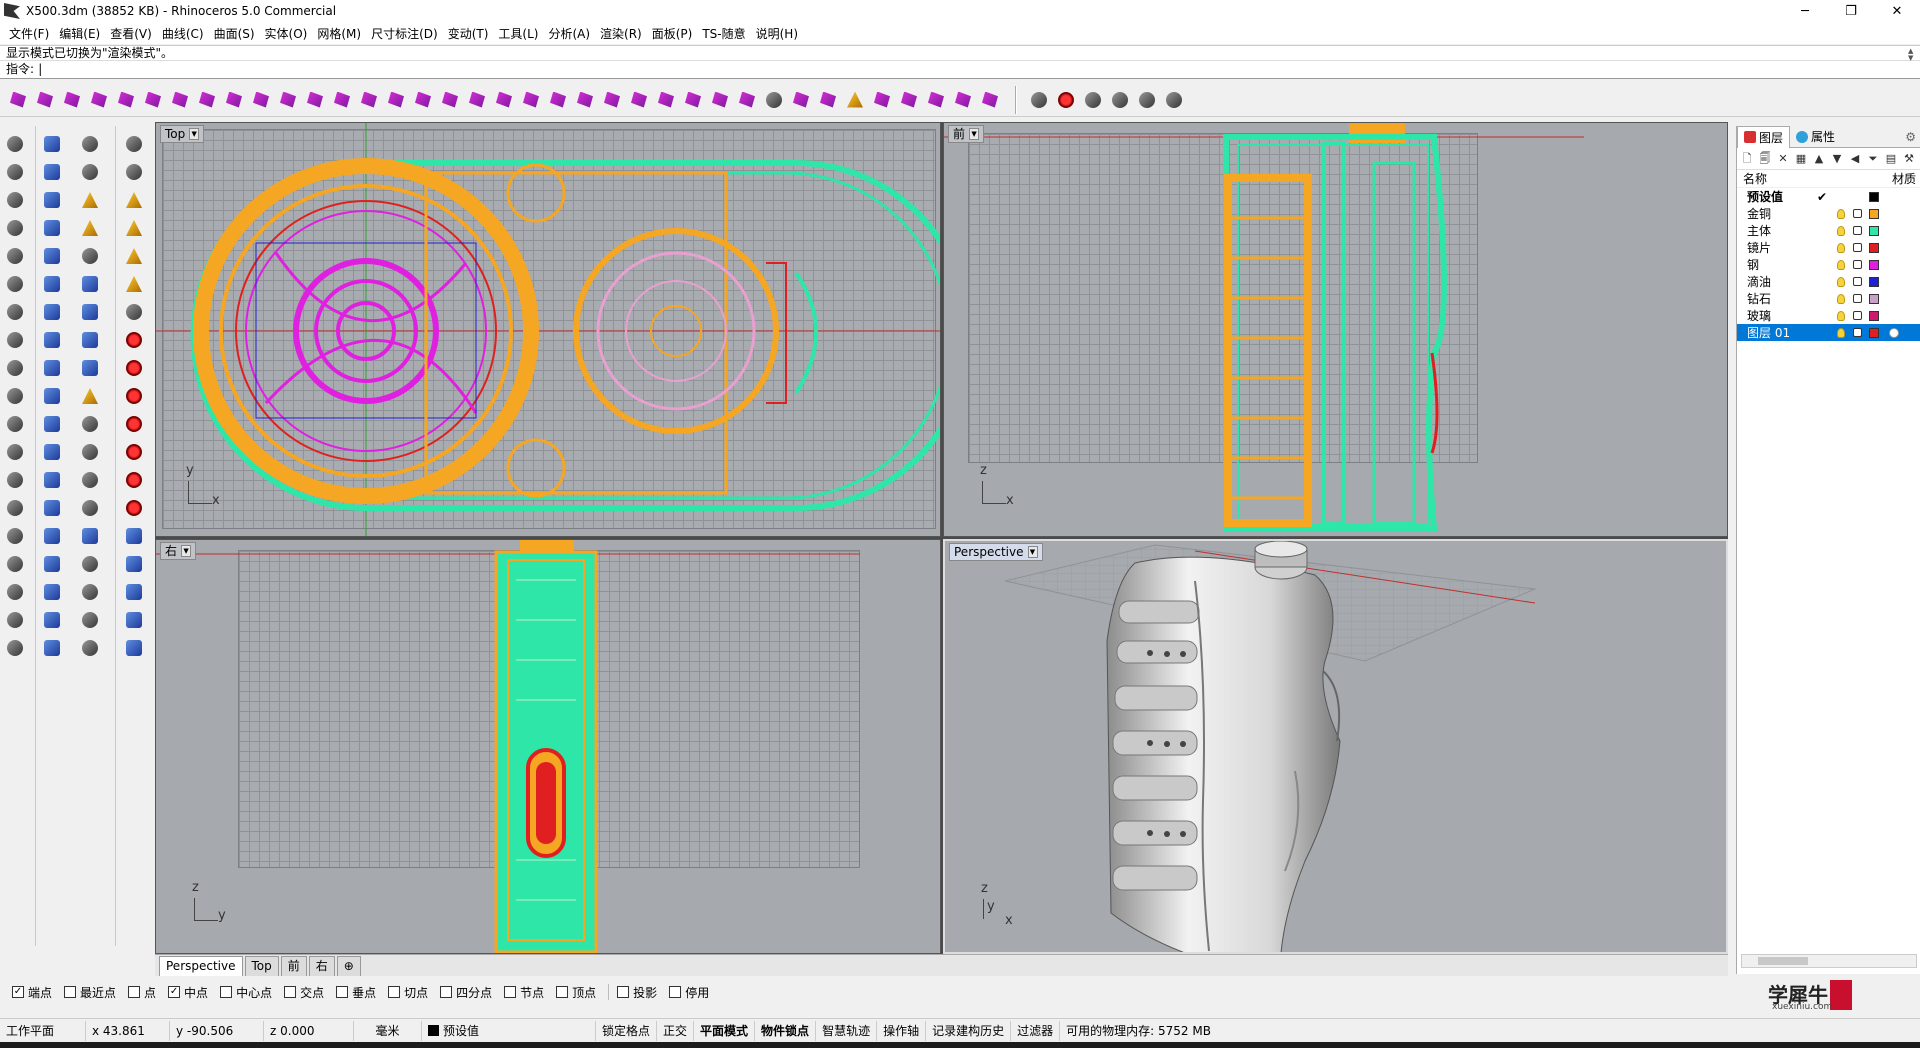 This screenshot has width=1920, height=1048. Describe the element at coordinates (90, 312) in the screenshot. I see `boolean-union-icon` at that location.